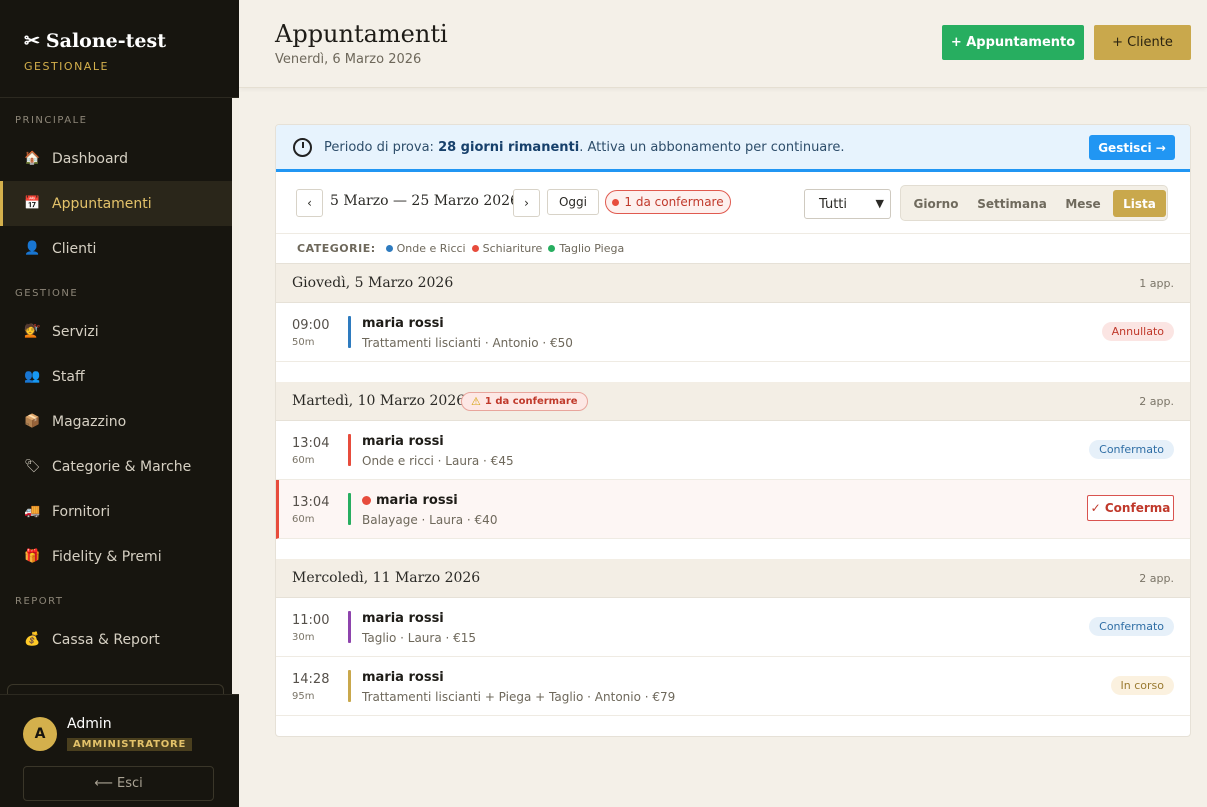 This screenshot has width=1207, height=807. I want to click on logout-button: ⟵ Esci, so click(118, 783).